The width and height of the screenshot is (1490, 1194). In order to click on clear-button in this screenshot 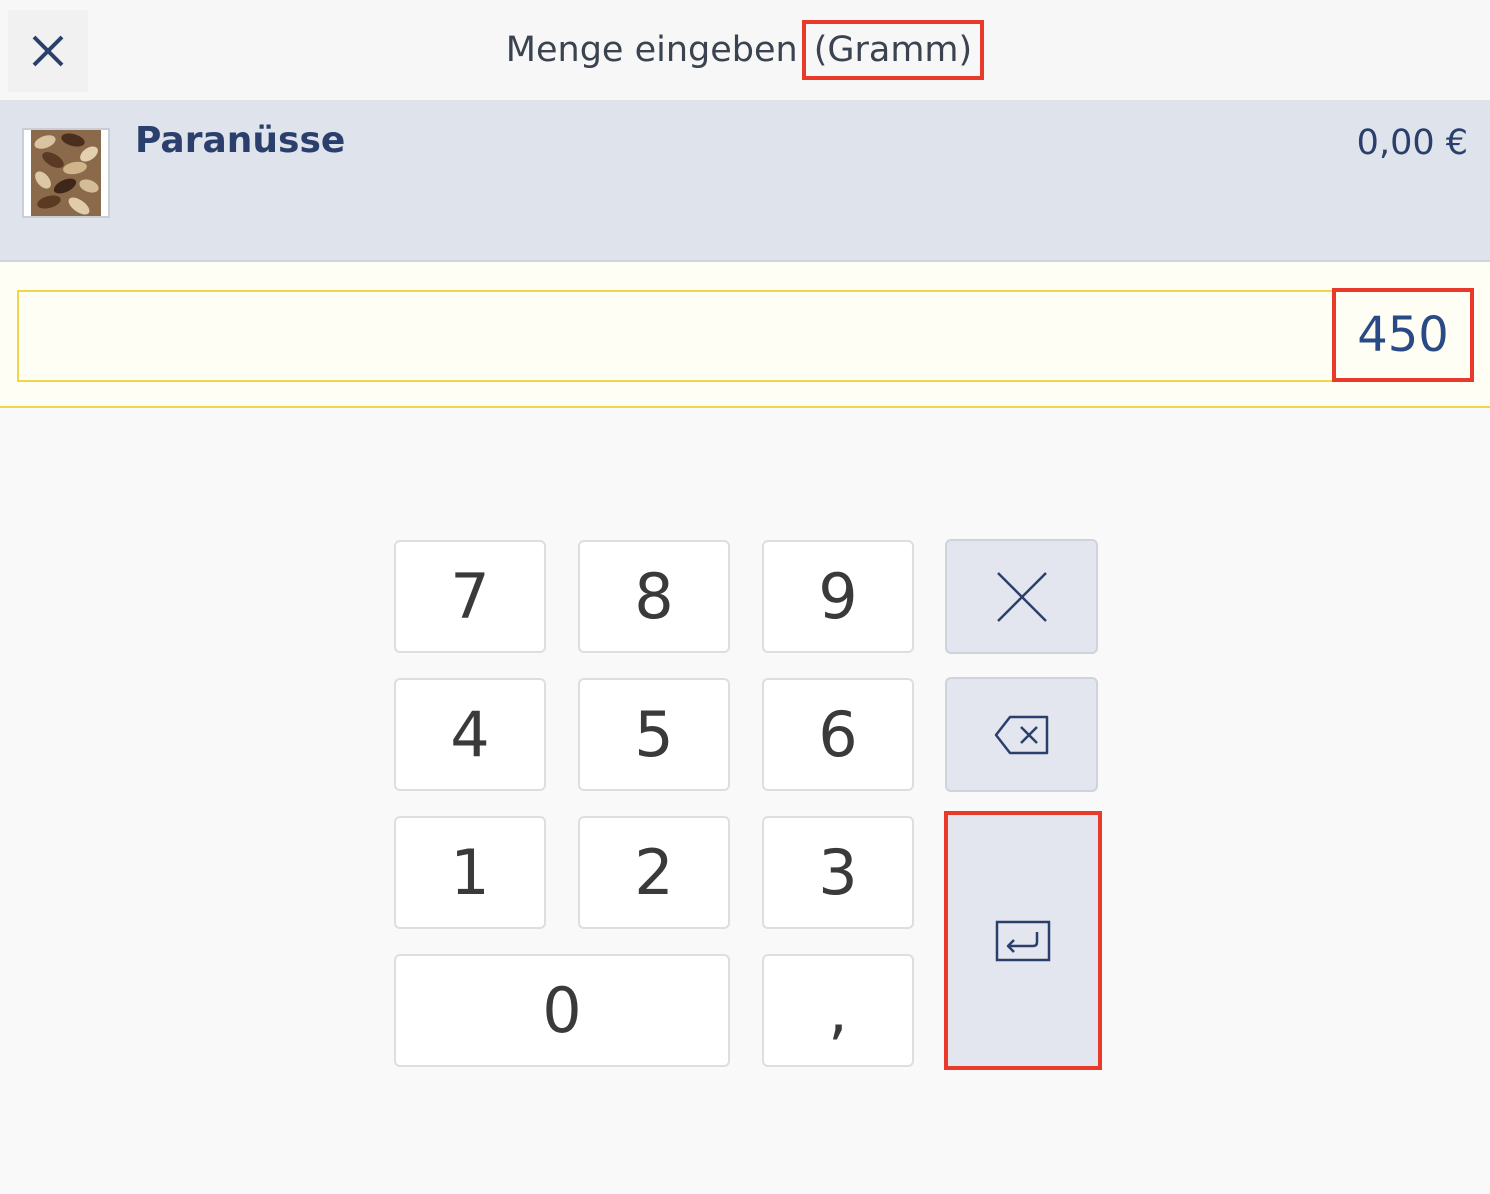, I will do `click(1021, 596)`.